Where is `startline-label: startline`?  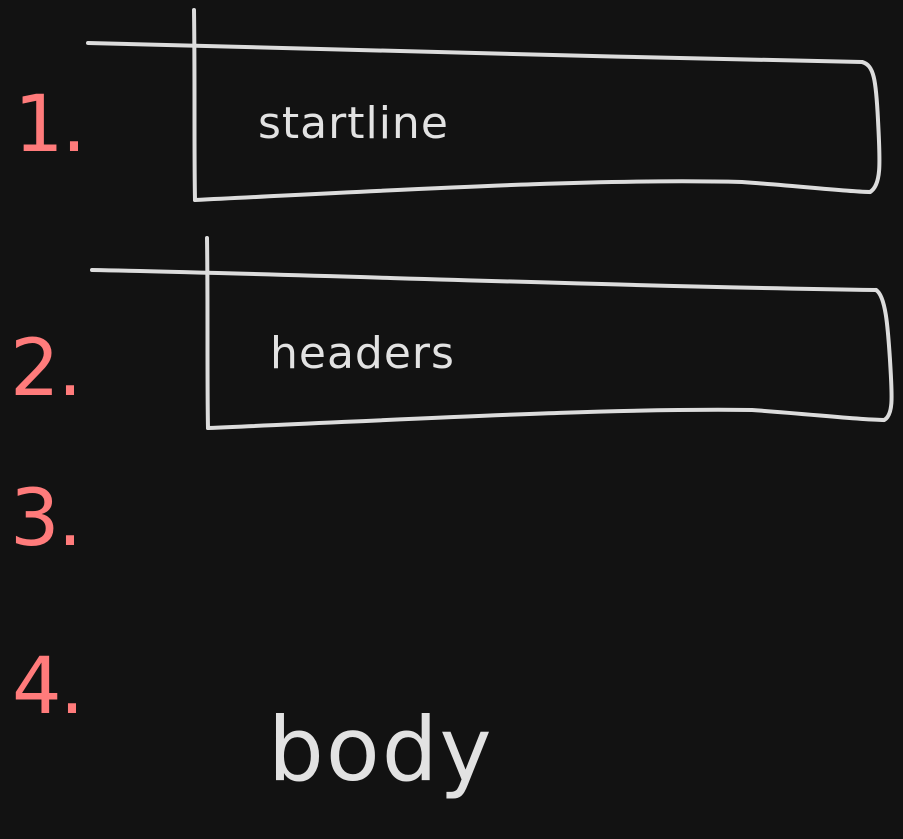 startline-label: startline is located at coordinates (353, 123).